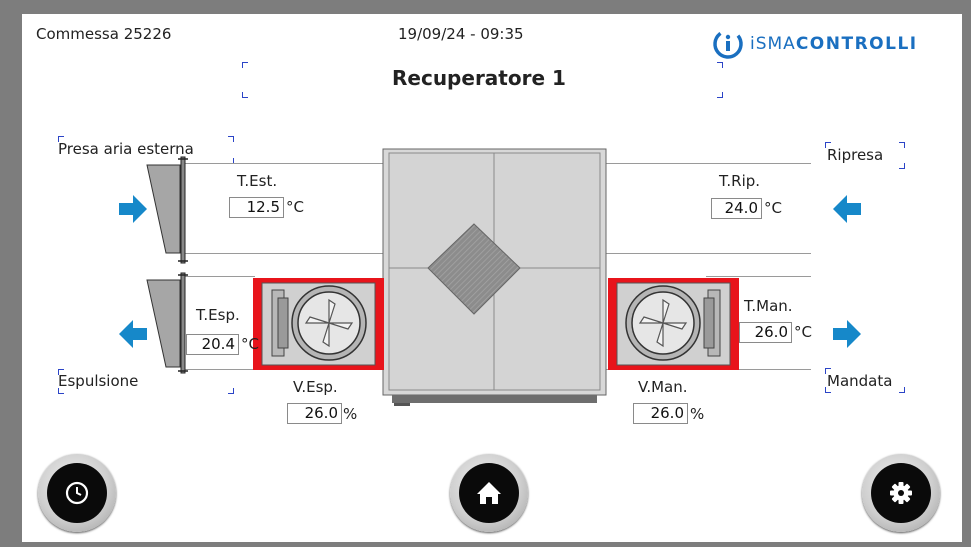  What do you see at coordinates (167, 210) in the screenshot?
I see `outdoor-air-damper` at bounding box center [167, 210].